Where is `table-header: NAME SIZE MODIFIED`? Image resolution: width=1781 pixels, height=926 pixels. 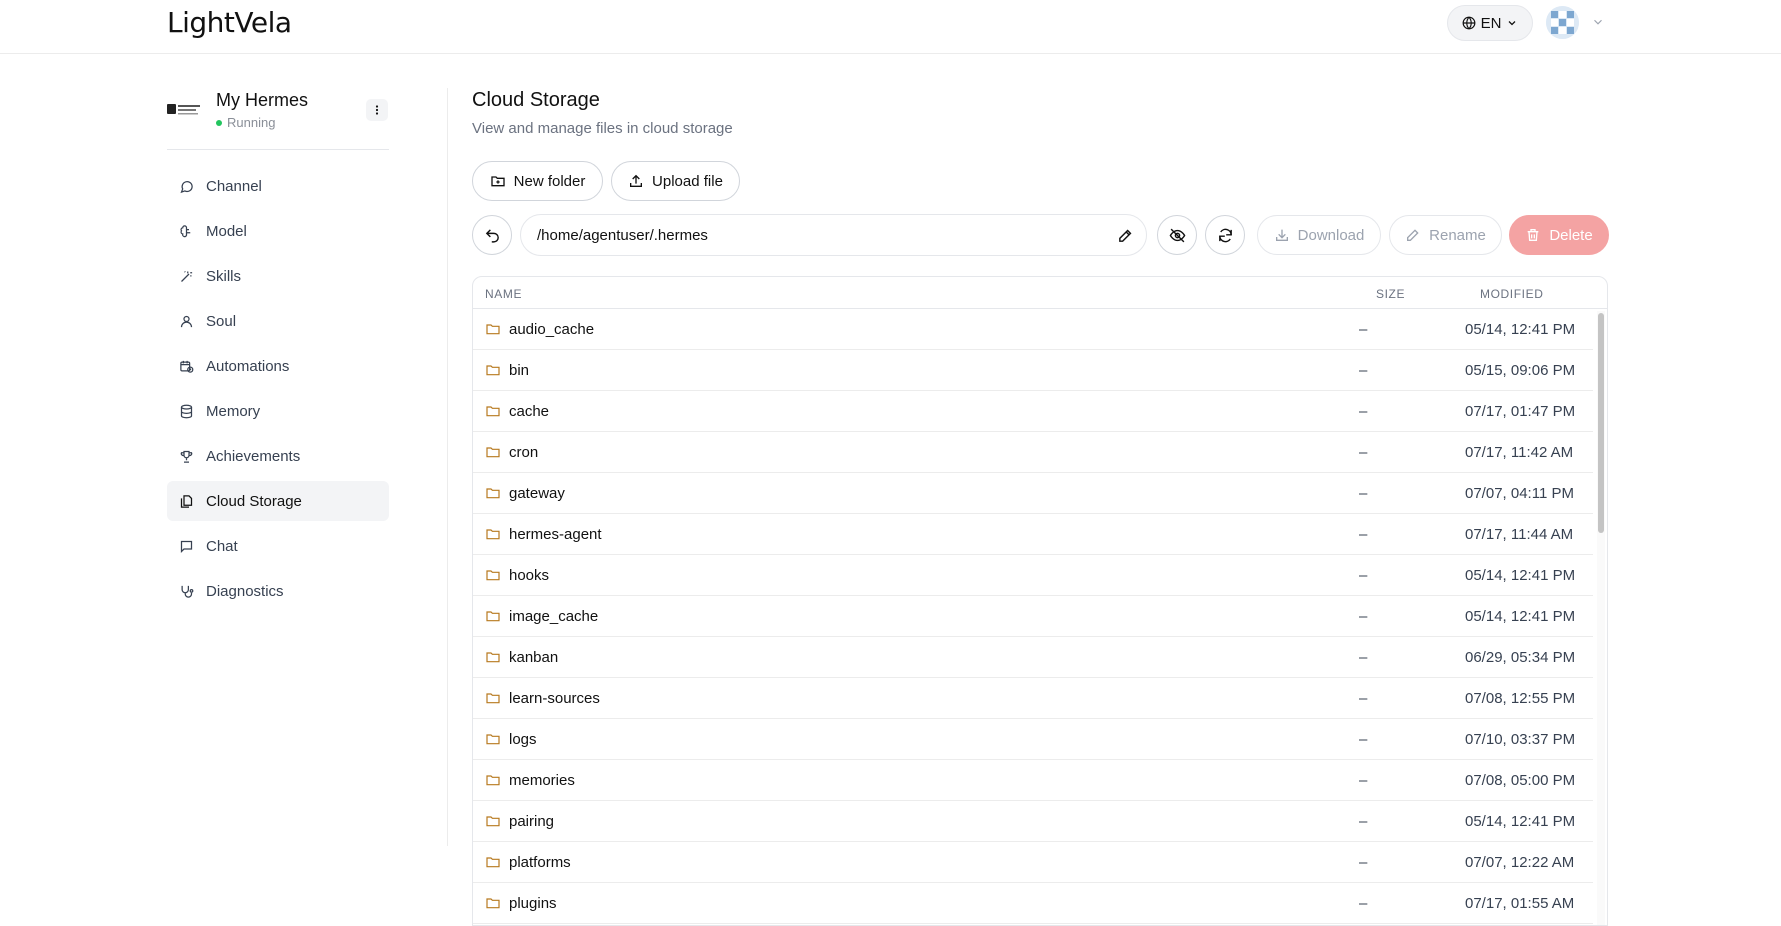
table-header: NAME SIZE MODIFIED is located at coordinates (1040, 293).